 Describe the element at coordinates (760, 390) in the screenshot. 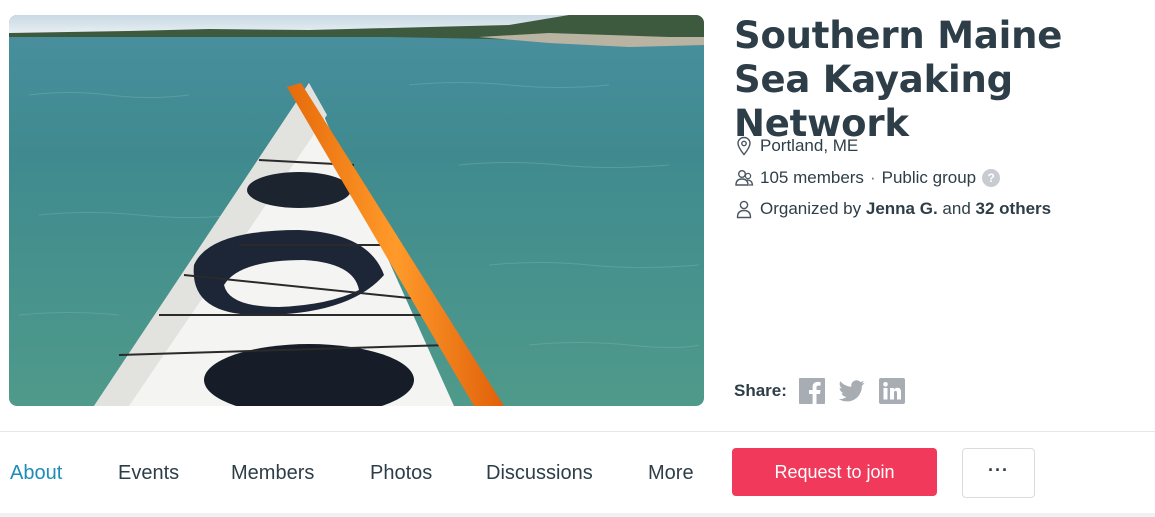

I see `share-label: Share:` at that location.